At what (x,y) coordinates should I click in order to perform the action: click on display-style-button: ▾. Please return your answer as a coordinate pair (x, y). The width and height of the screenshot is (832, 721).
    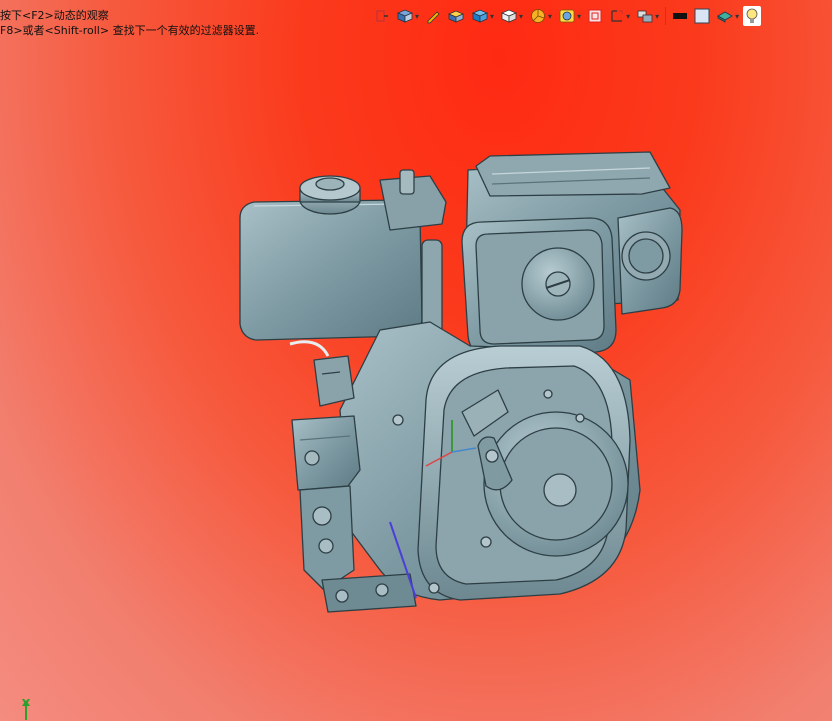
    Looking at the image, I should click on (482, 16).